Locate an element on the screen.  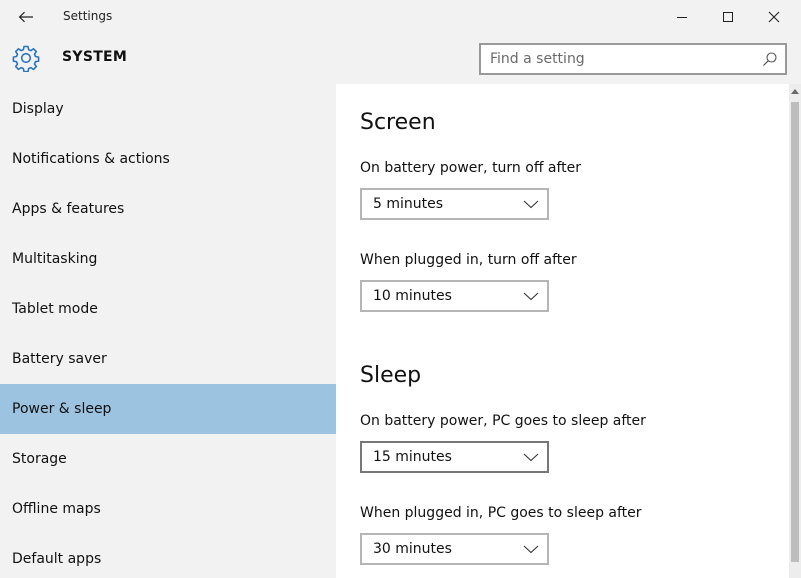
sidebar-item-battery-saver: Battery saver is located at coordinates (168, 359).